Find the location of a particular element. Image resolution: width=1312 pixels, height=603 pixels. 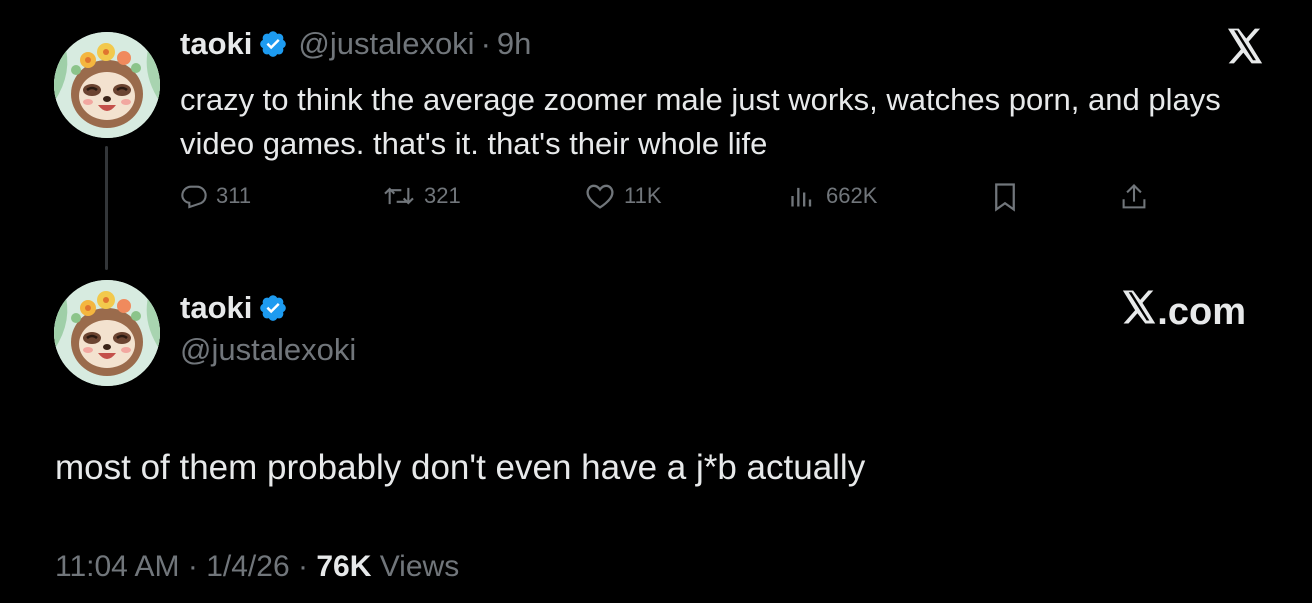

reply-icon is located at coordinates (194, 196).